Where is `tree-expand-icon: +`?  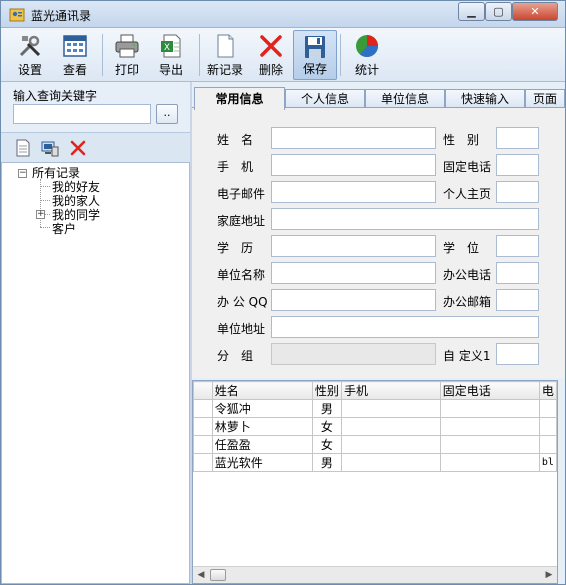
tree-expand-icon: + is located at coordinates (40, 214).